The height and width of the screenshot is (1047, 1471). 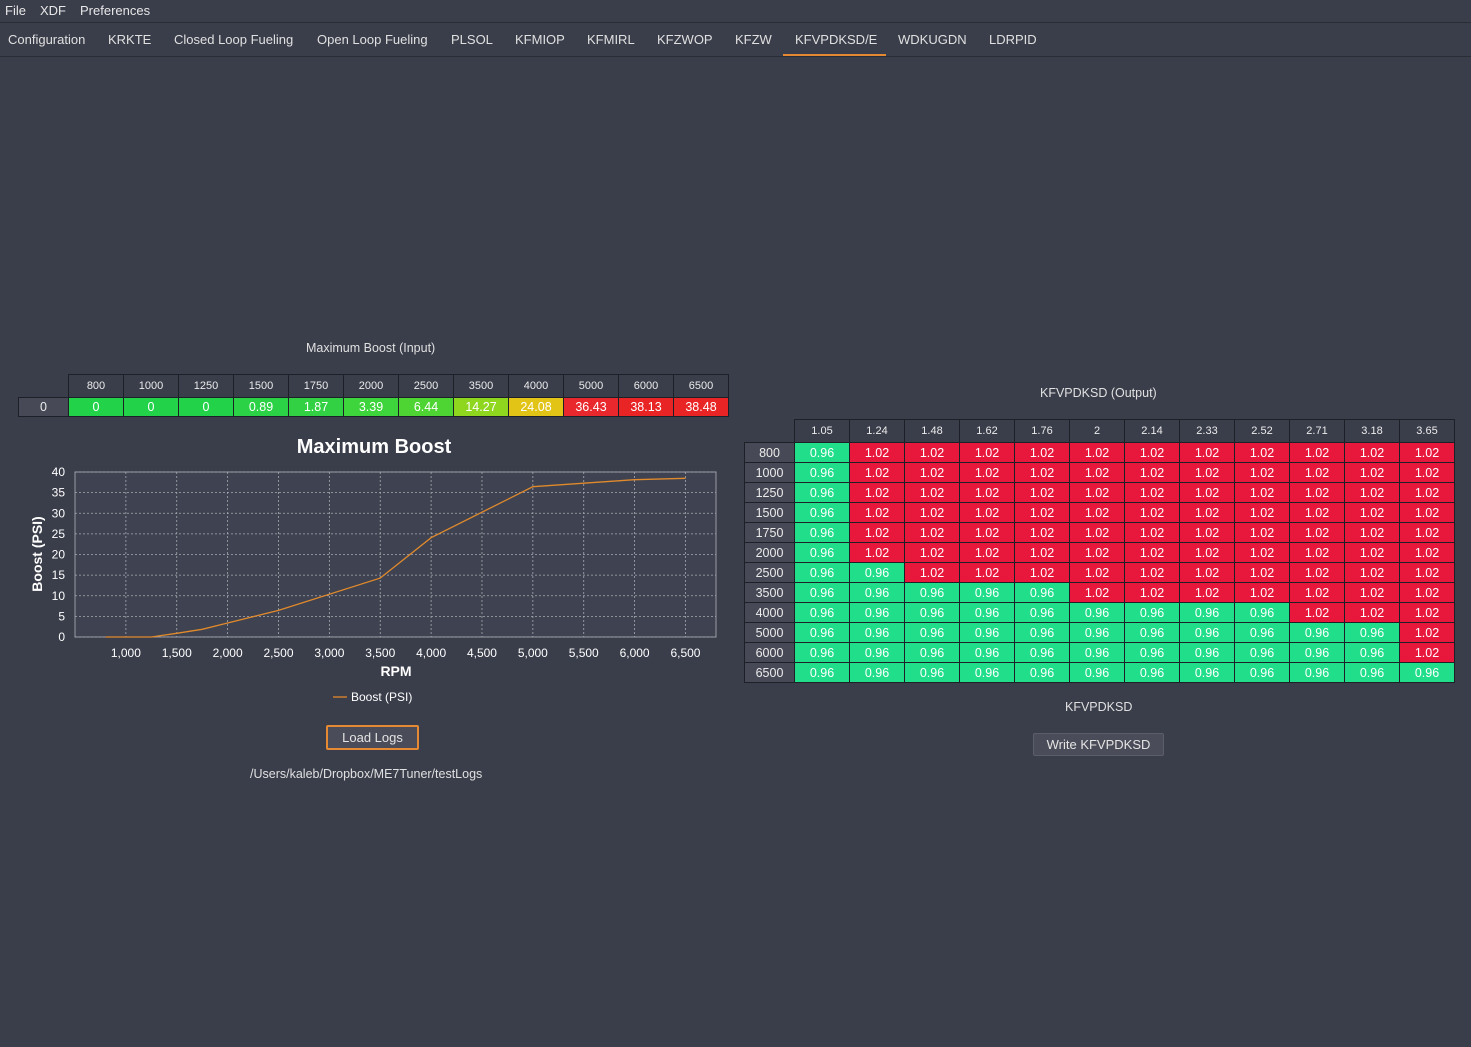 What do you see at coordinates (540, 44) in the screenshot?
I see `tab-kfmiop: KFMIOP` at bounding box center [540, 44].